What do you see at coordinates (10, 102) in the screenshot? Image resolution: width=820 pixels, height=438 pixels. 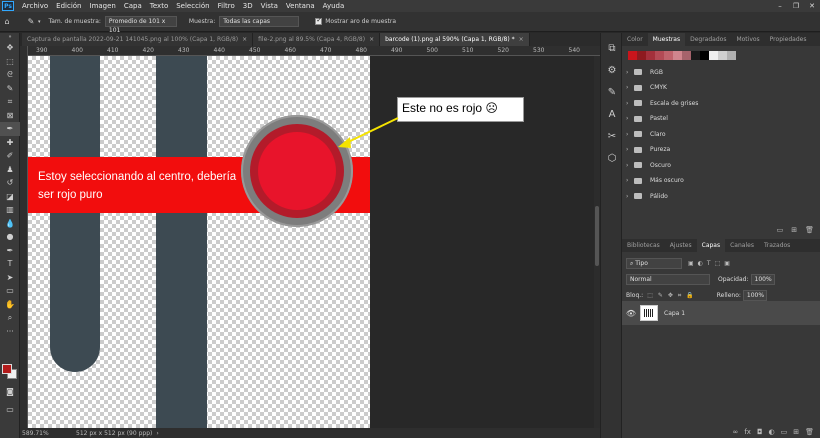 I see `crop-tool-icon: ⌗` at bounding box center [10, 102].